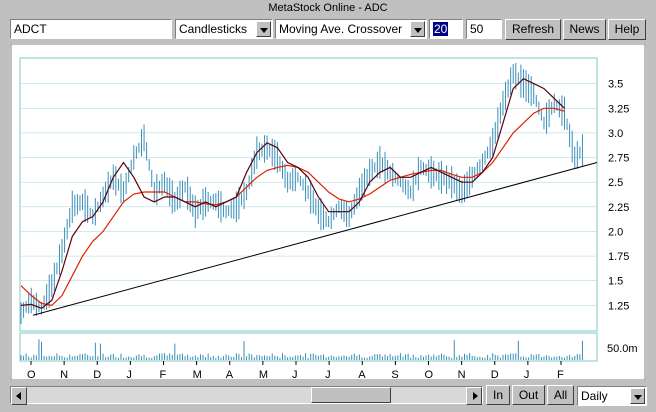 The width and height of the screenshot is (656, 412). What do you see at coordinates (615, 85) in the screenshot?
I see `y-tick-label: 3.5` at bounding box center [615, 85].